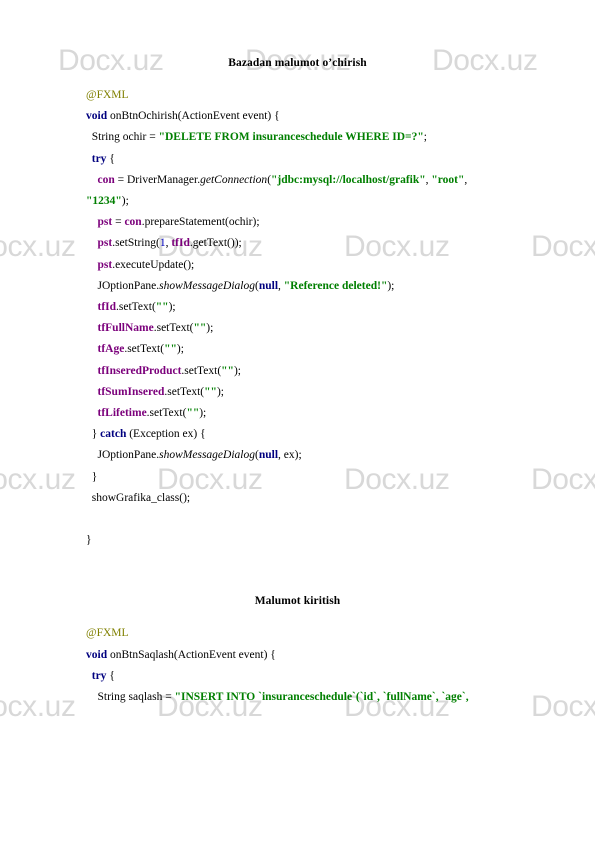 This screenshot has height=842, width=595. I want to click on code-token-pln: , ex);, so click(290, 455).